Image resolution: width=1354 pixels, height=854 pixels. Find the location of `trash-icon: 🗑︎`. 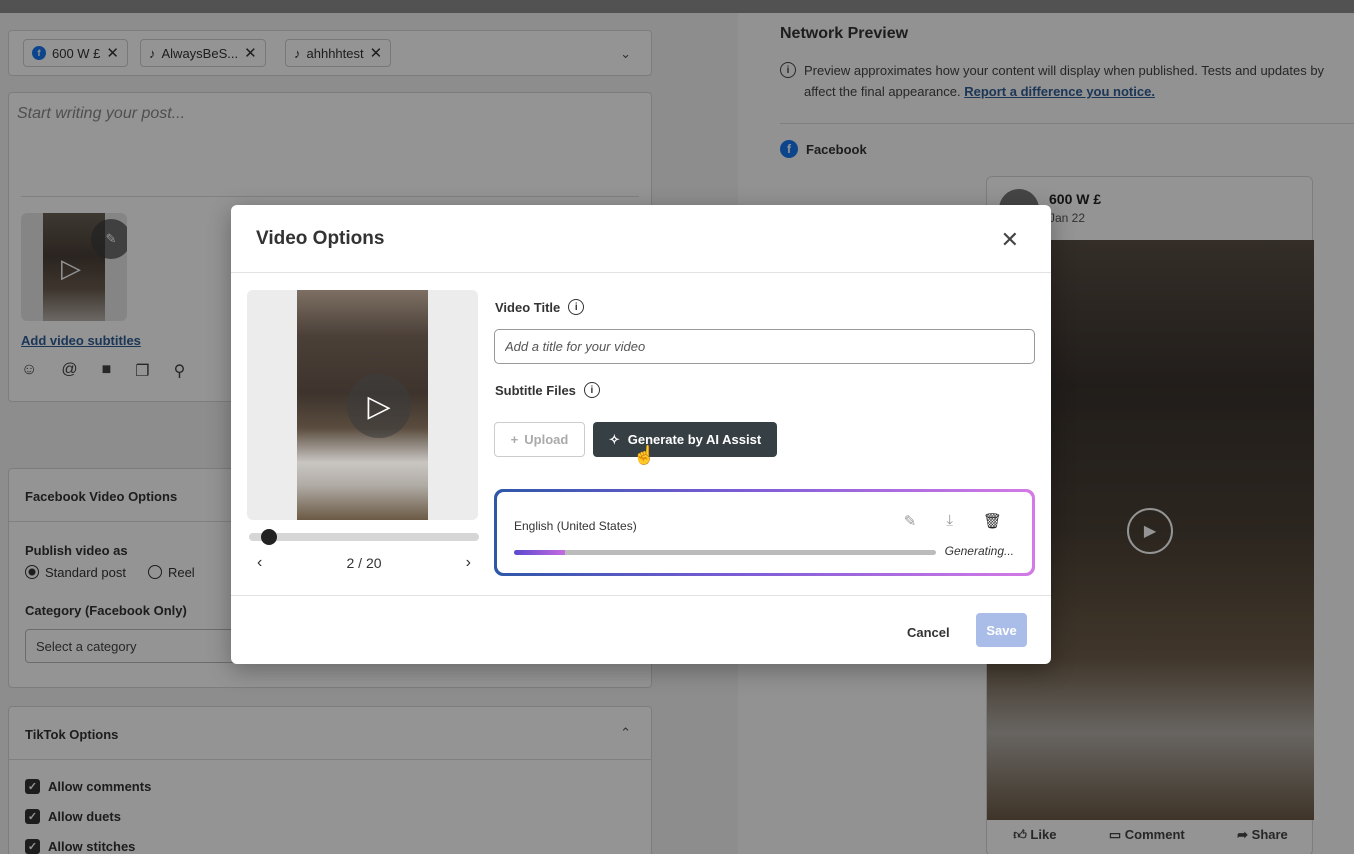

trash-icon: 🗑︎ is located at coordinates (992, 521).